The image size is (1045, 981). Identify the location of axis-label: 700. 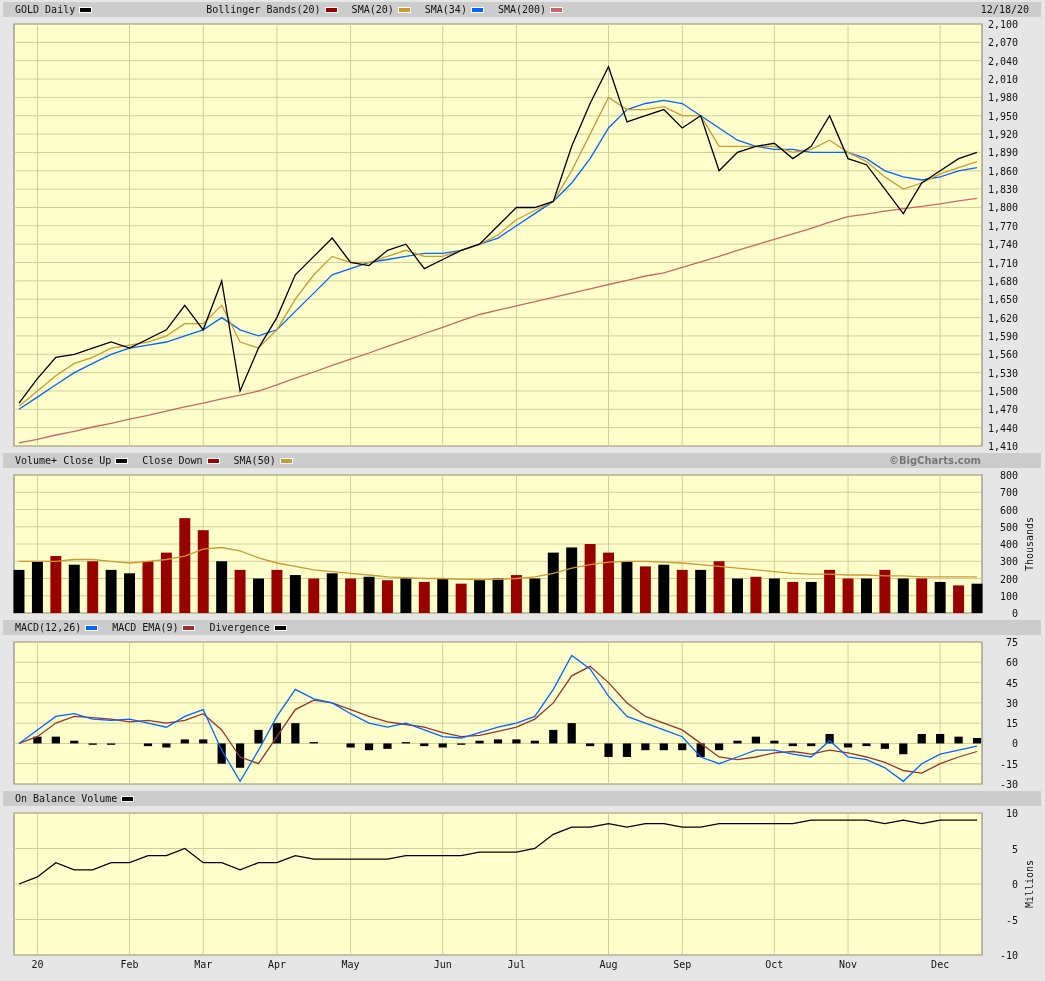
(1008, 493).